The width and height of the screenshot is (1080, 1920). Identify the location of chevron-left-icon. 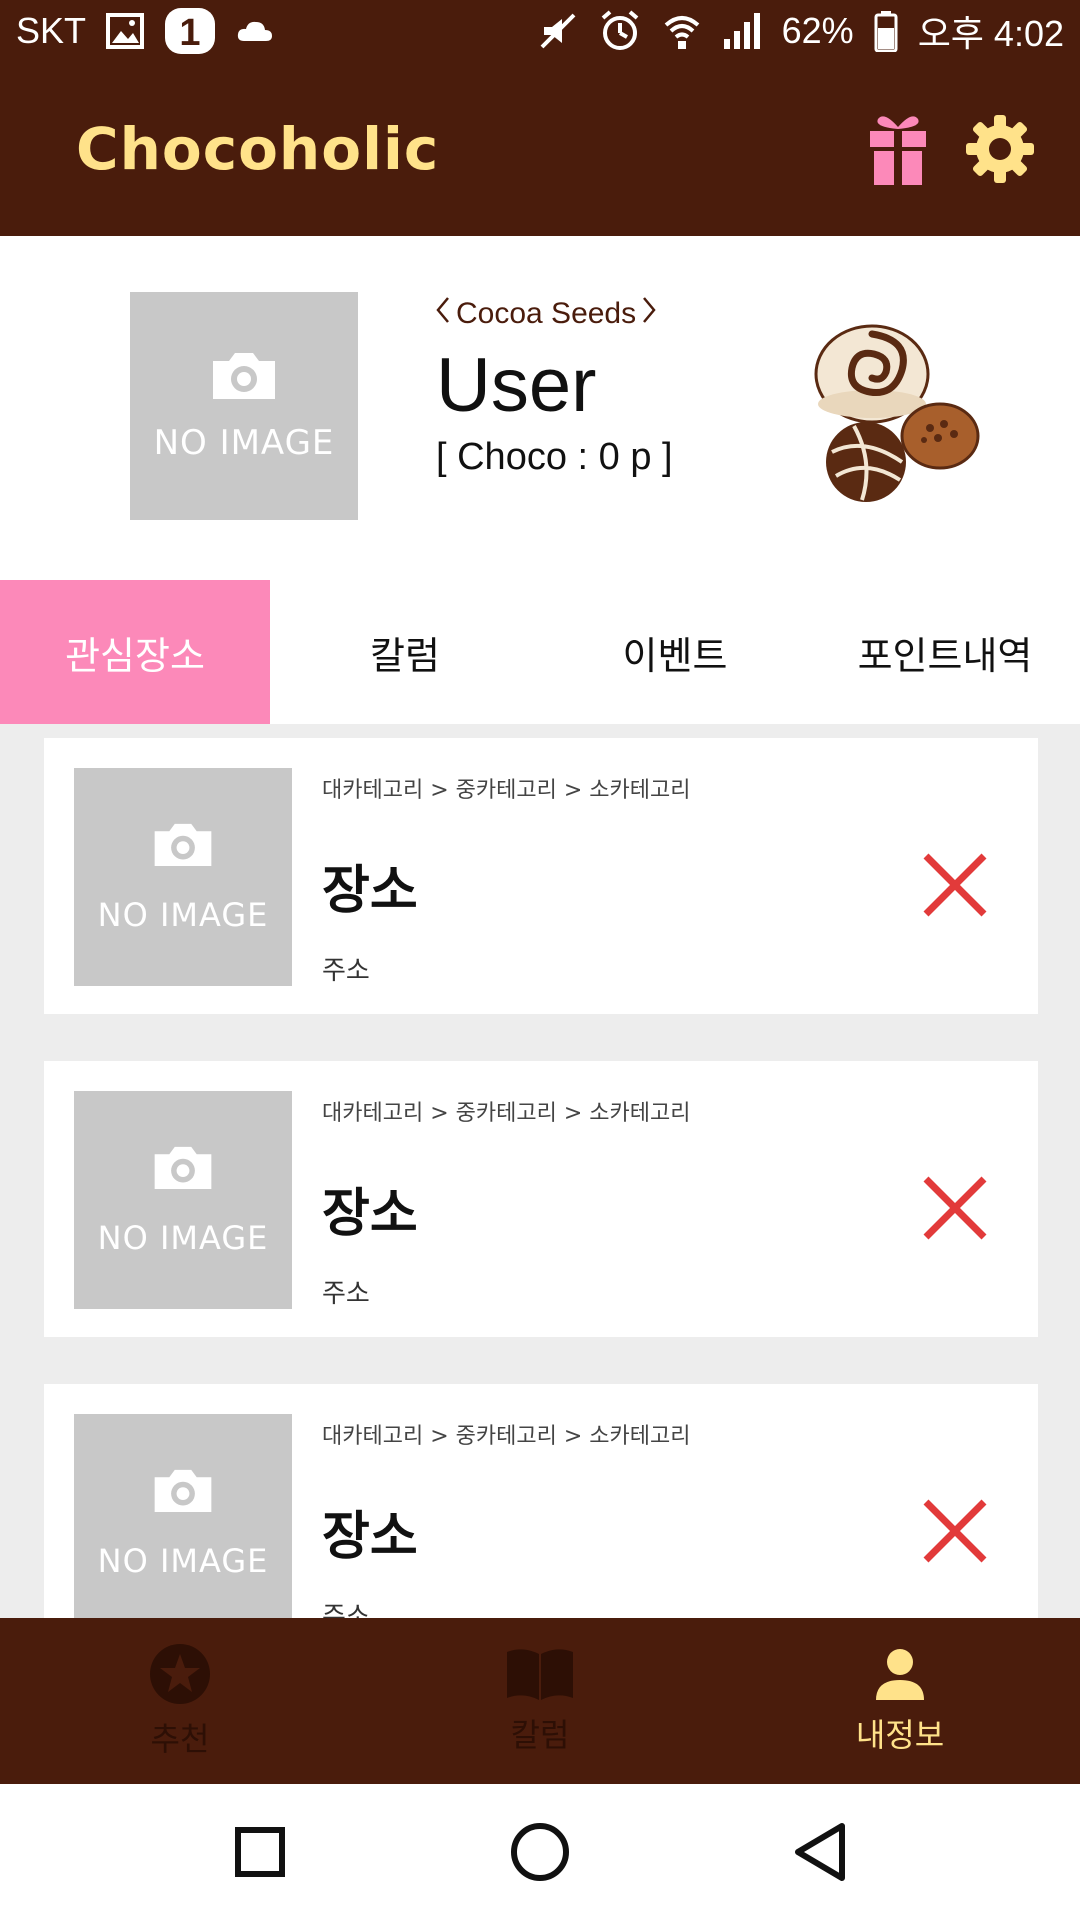
(443, 314).